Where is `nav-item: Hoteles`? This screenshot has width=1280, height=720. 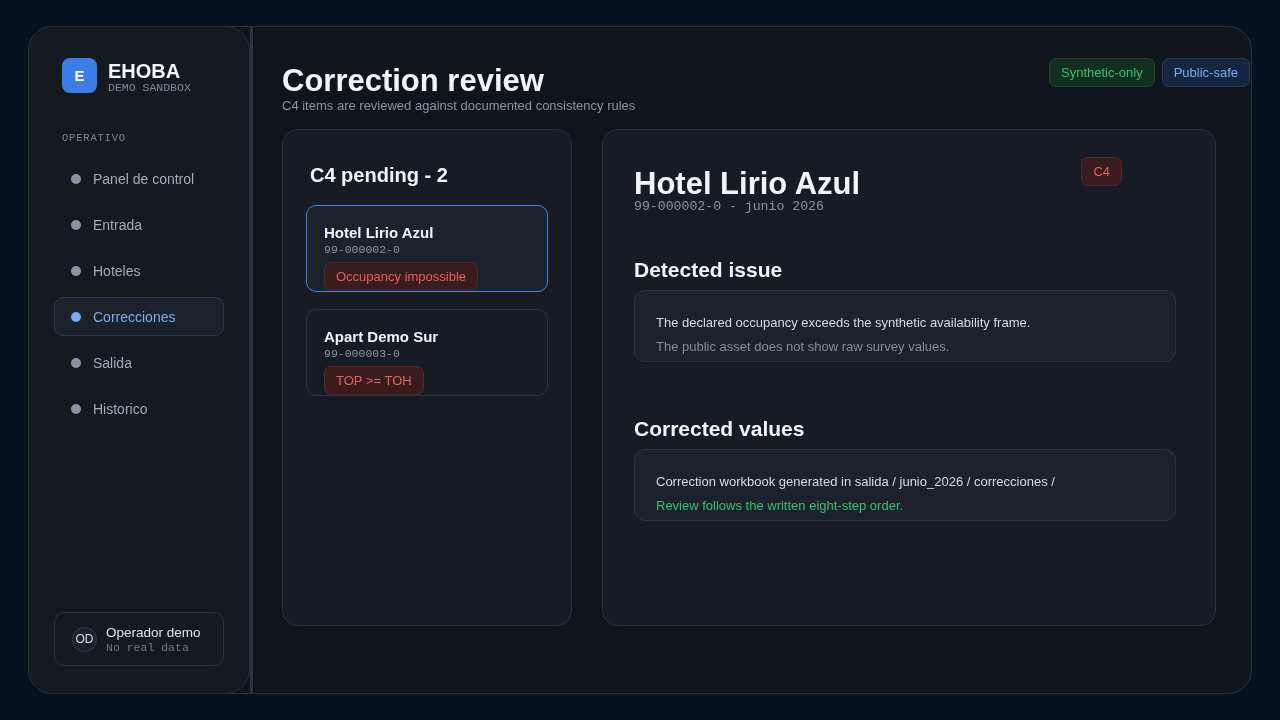
nav-item: Hoteles is located at coordinates (139, 270).